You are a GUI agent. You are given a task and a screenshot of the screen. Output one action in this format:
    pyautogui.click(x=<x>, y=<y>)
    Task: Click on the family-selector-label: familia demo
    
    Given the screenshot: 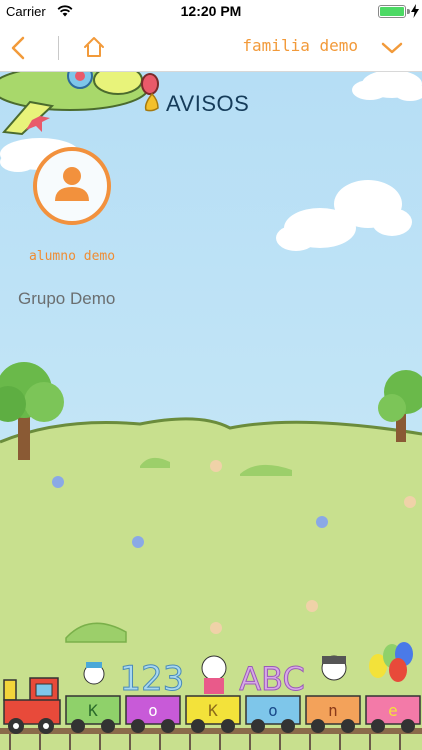 What is the action you would take?
    pyautogui.click(x=300, y=45)
    